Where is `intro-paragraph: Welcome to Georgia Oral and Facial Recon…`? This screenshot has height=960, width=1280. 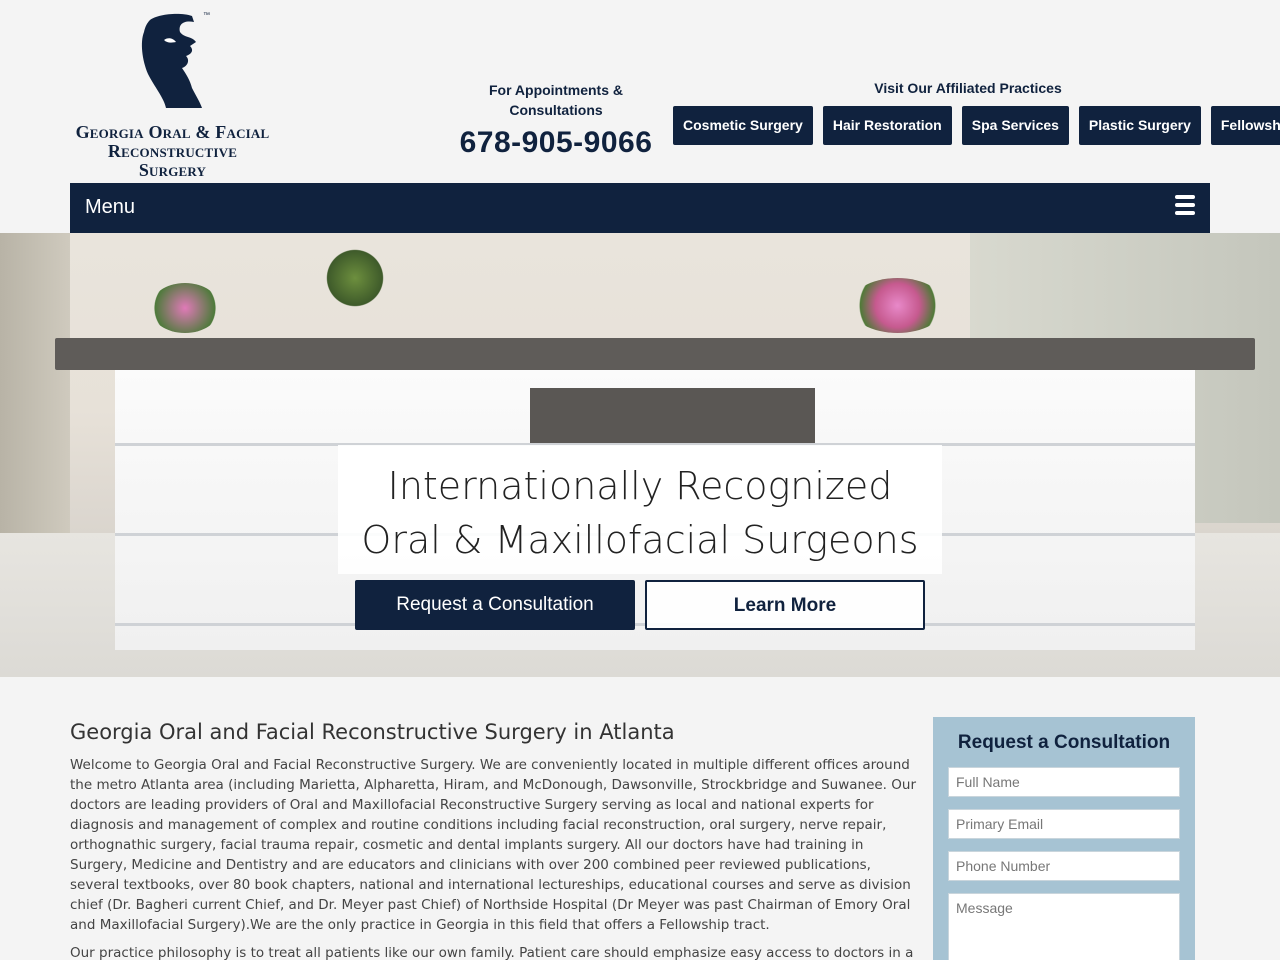 intro-paragraph: Welcome to Georgia Oral and Facial Recon… is located at coordinates (493, 845).